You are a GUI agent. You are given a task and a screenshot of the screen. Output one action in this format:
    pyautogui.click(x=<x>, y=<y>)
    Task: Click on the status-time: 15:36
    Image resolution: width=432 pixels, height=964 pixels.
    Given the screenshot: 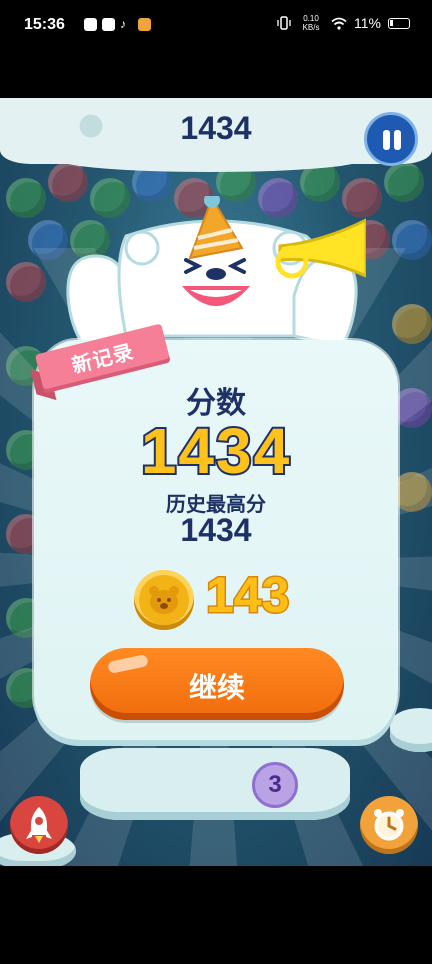 What is the action you would take?
    pyautogui.click(x=44, y=24)
    